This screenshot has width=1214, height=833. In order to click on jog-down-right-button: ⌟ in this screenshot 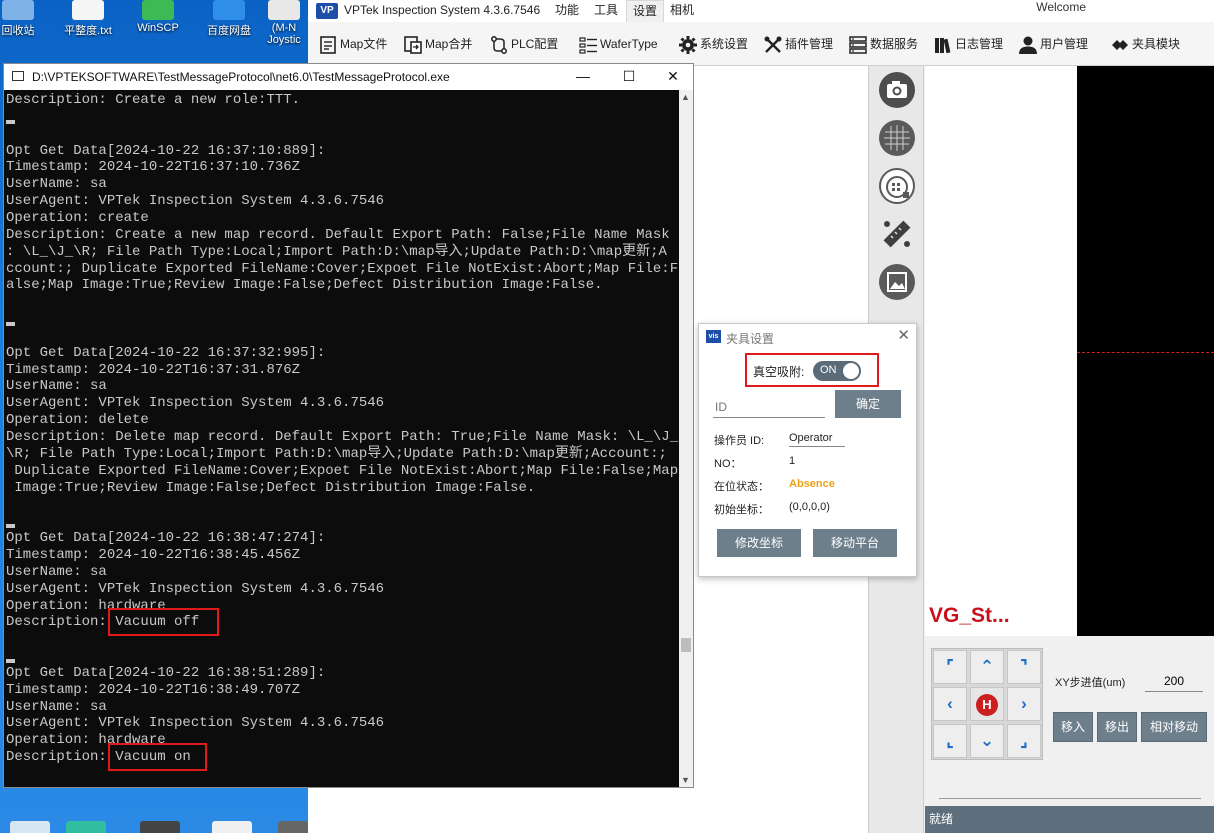, I will do `click(1024, 741)`.